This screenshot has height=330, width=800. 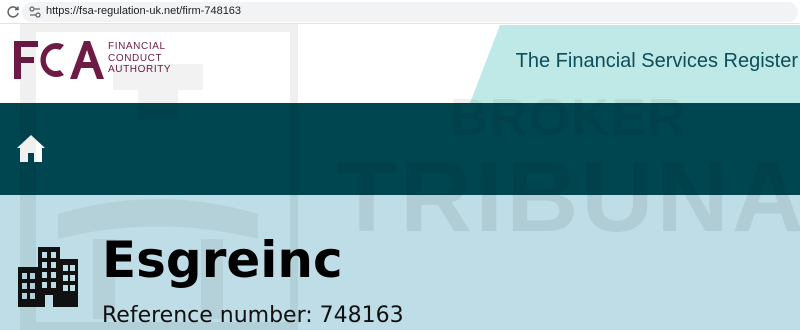 What do you see at coordinates (31, 148) in the screenshot?
I see `home-icon` at bounding box center [31, 148].